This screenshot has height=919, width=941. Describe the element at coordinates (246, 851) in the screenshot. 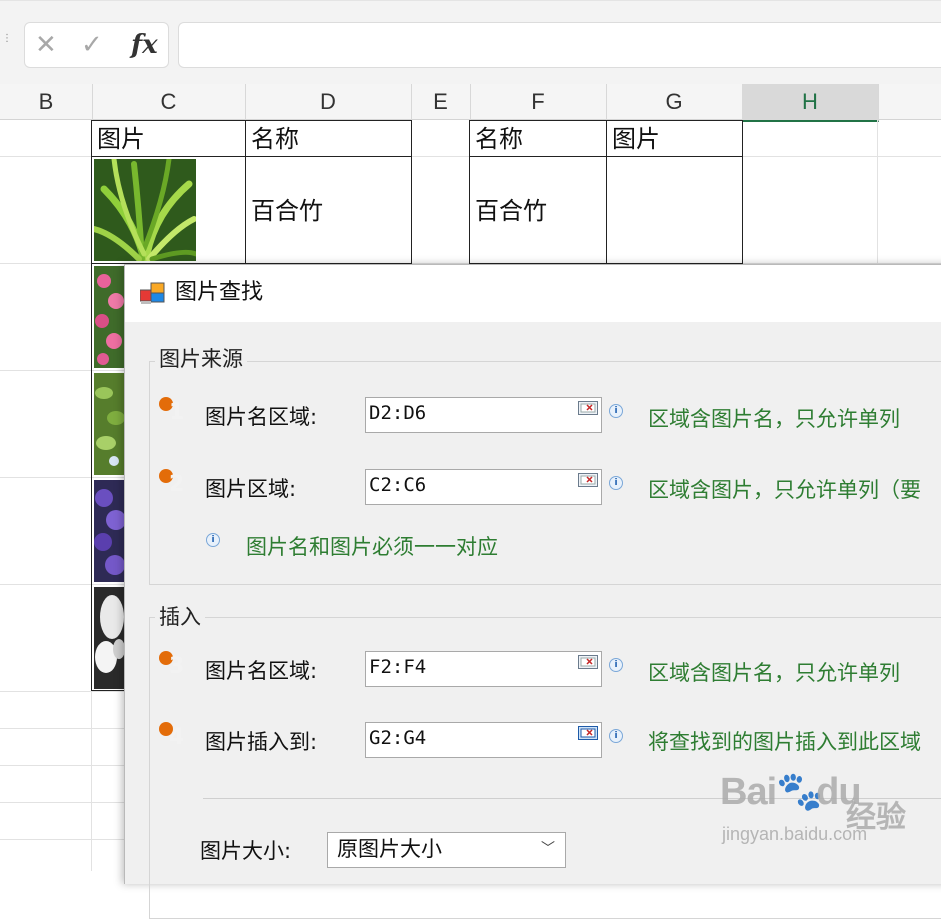

I see `size-label: 图片大小:` at that location.